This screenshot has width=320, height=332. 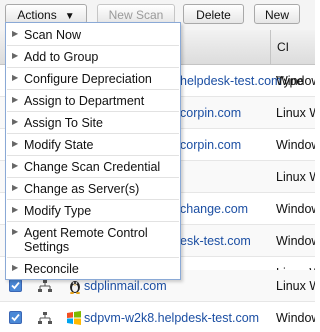 What do you see at coordinates (61, 57) in the screenshot?
I see `menu-item-label: Add to Group` at bounding box center [61, 57].